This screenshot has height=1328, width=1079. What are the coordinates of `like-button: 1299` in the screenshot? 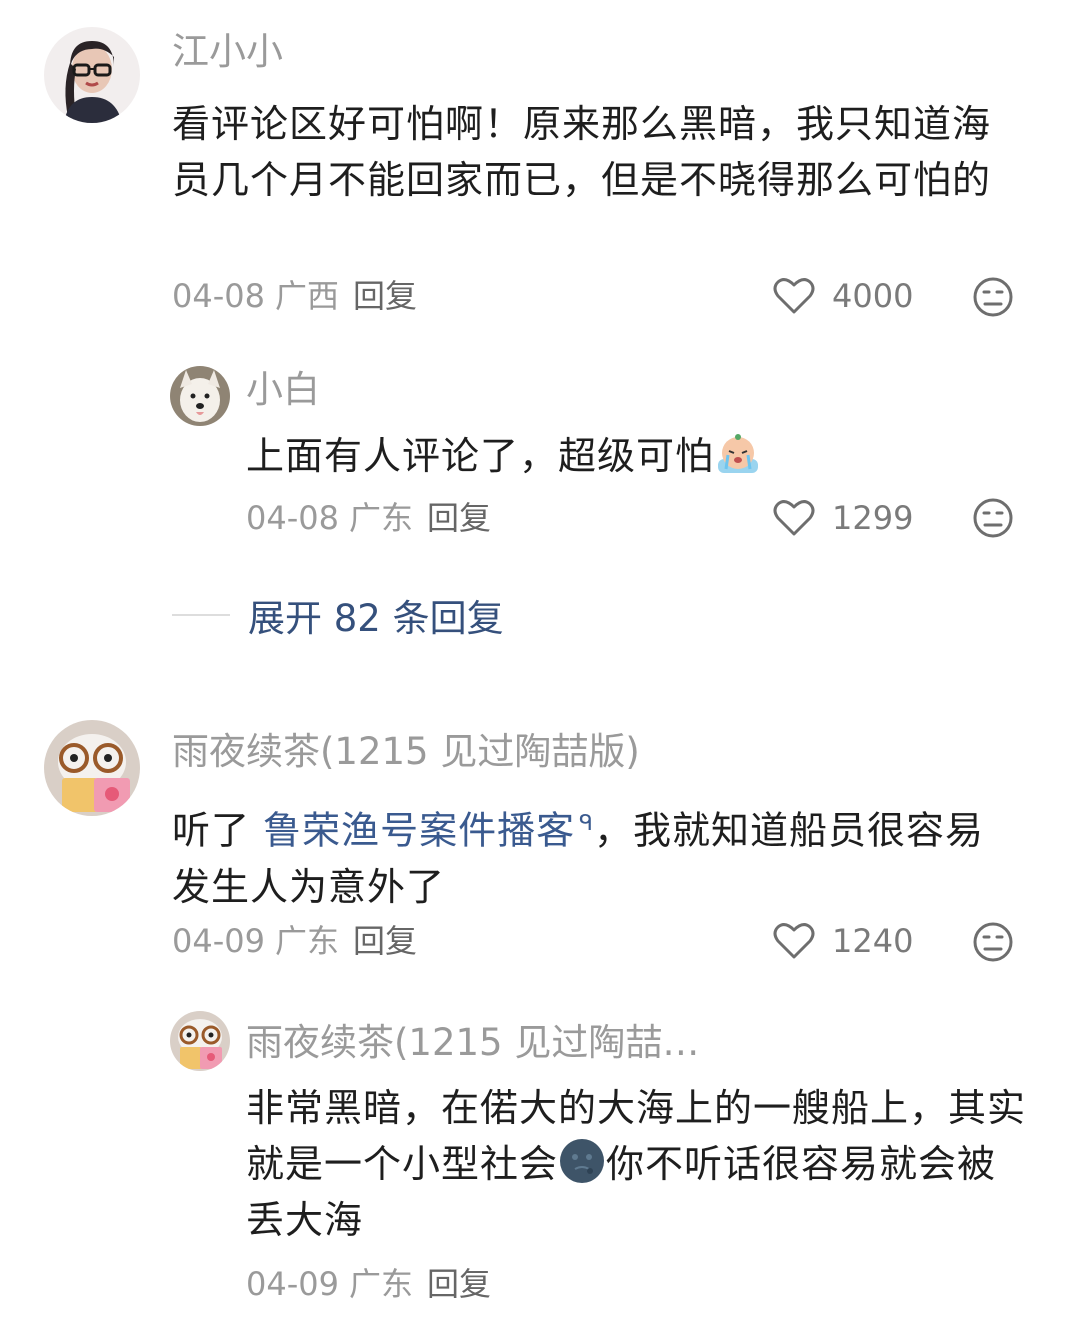 It's located at (842, 518).